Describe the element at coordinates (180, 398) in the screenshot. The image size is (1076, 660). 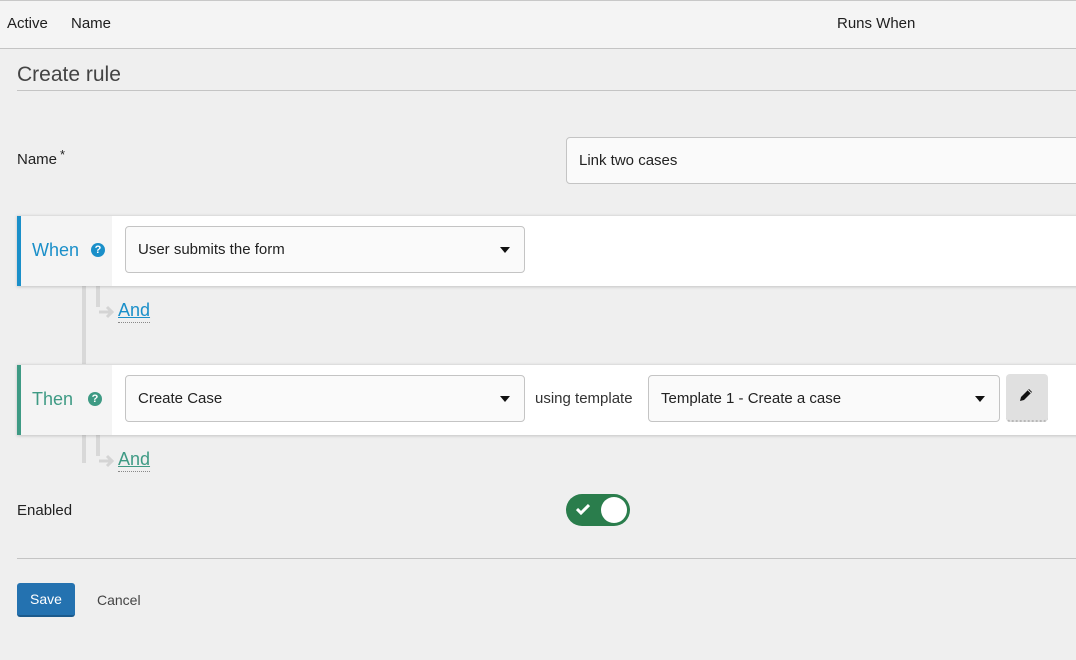
I see `action-select-value: Create Case` at that location.